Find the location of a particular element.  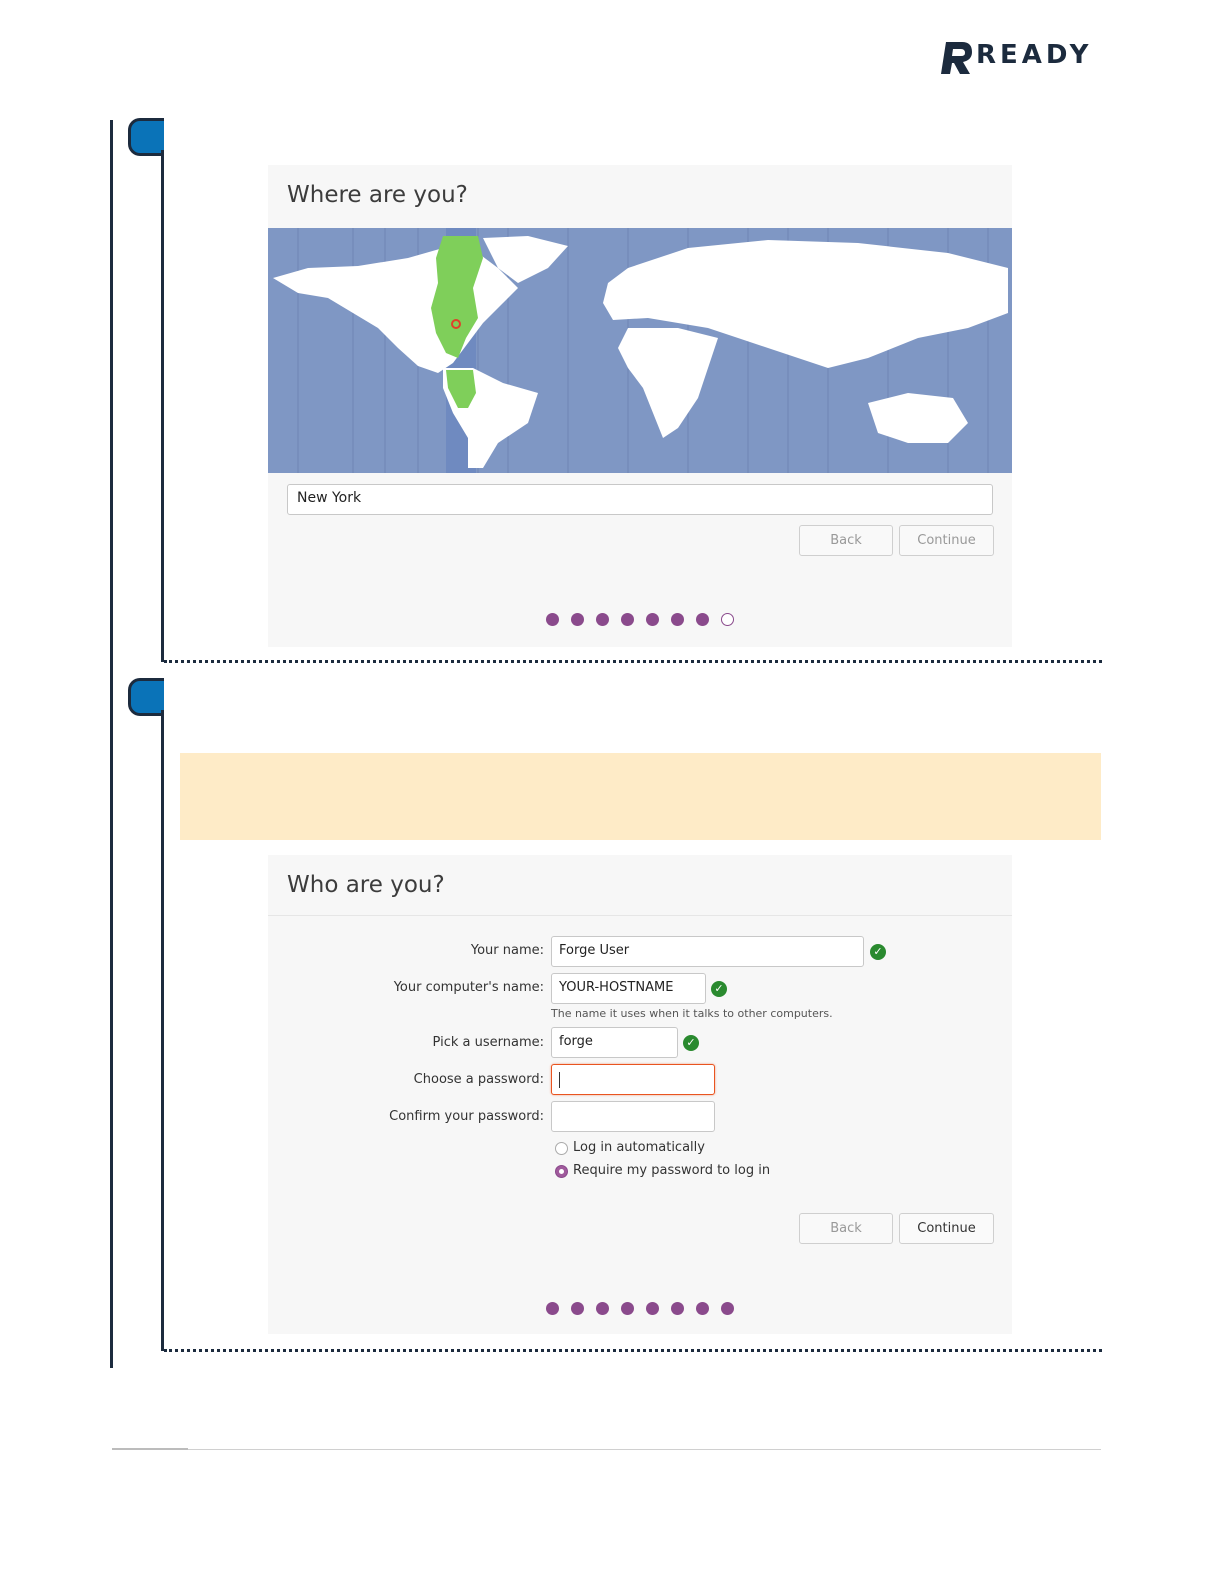

location-continue-button: Continue is located at coordinates (946, 540).